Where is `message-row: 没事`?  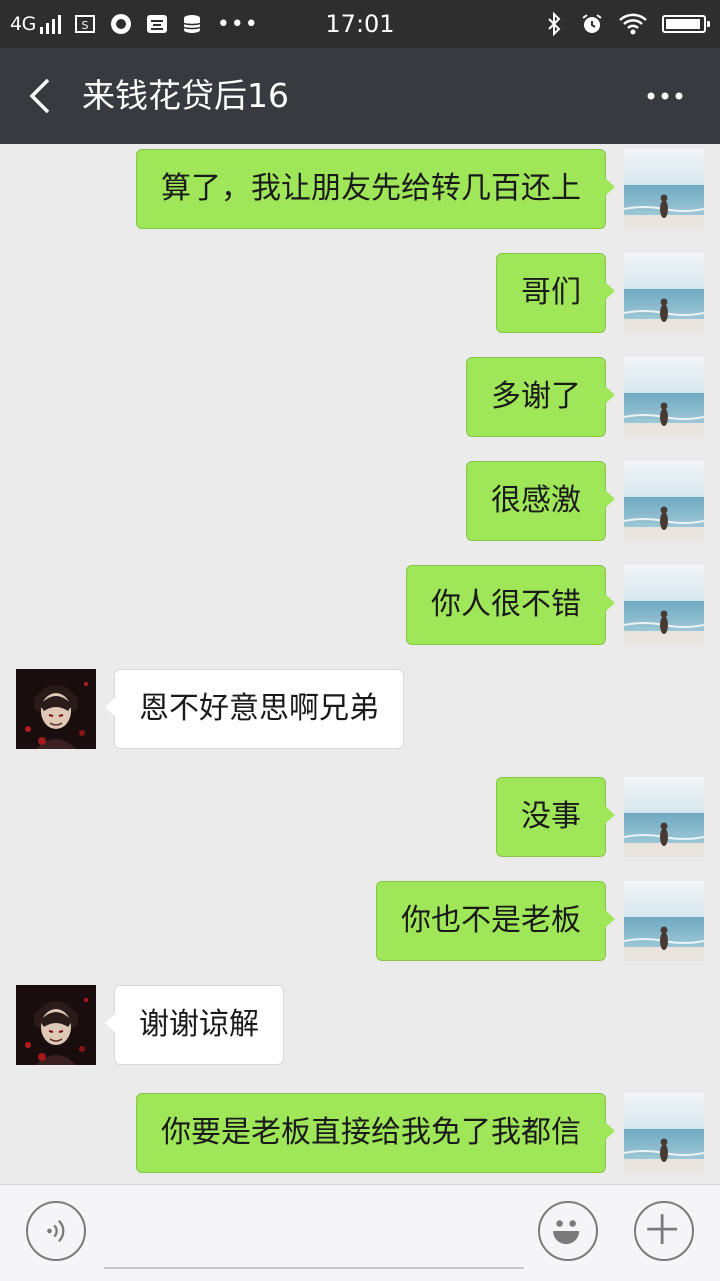 message-row: 没事 is located at coordinates (360, 814).